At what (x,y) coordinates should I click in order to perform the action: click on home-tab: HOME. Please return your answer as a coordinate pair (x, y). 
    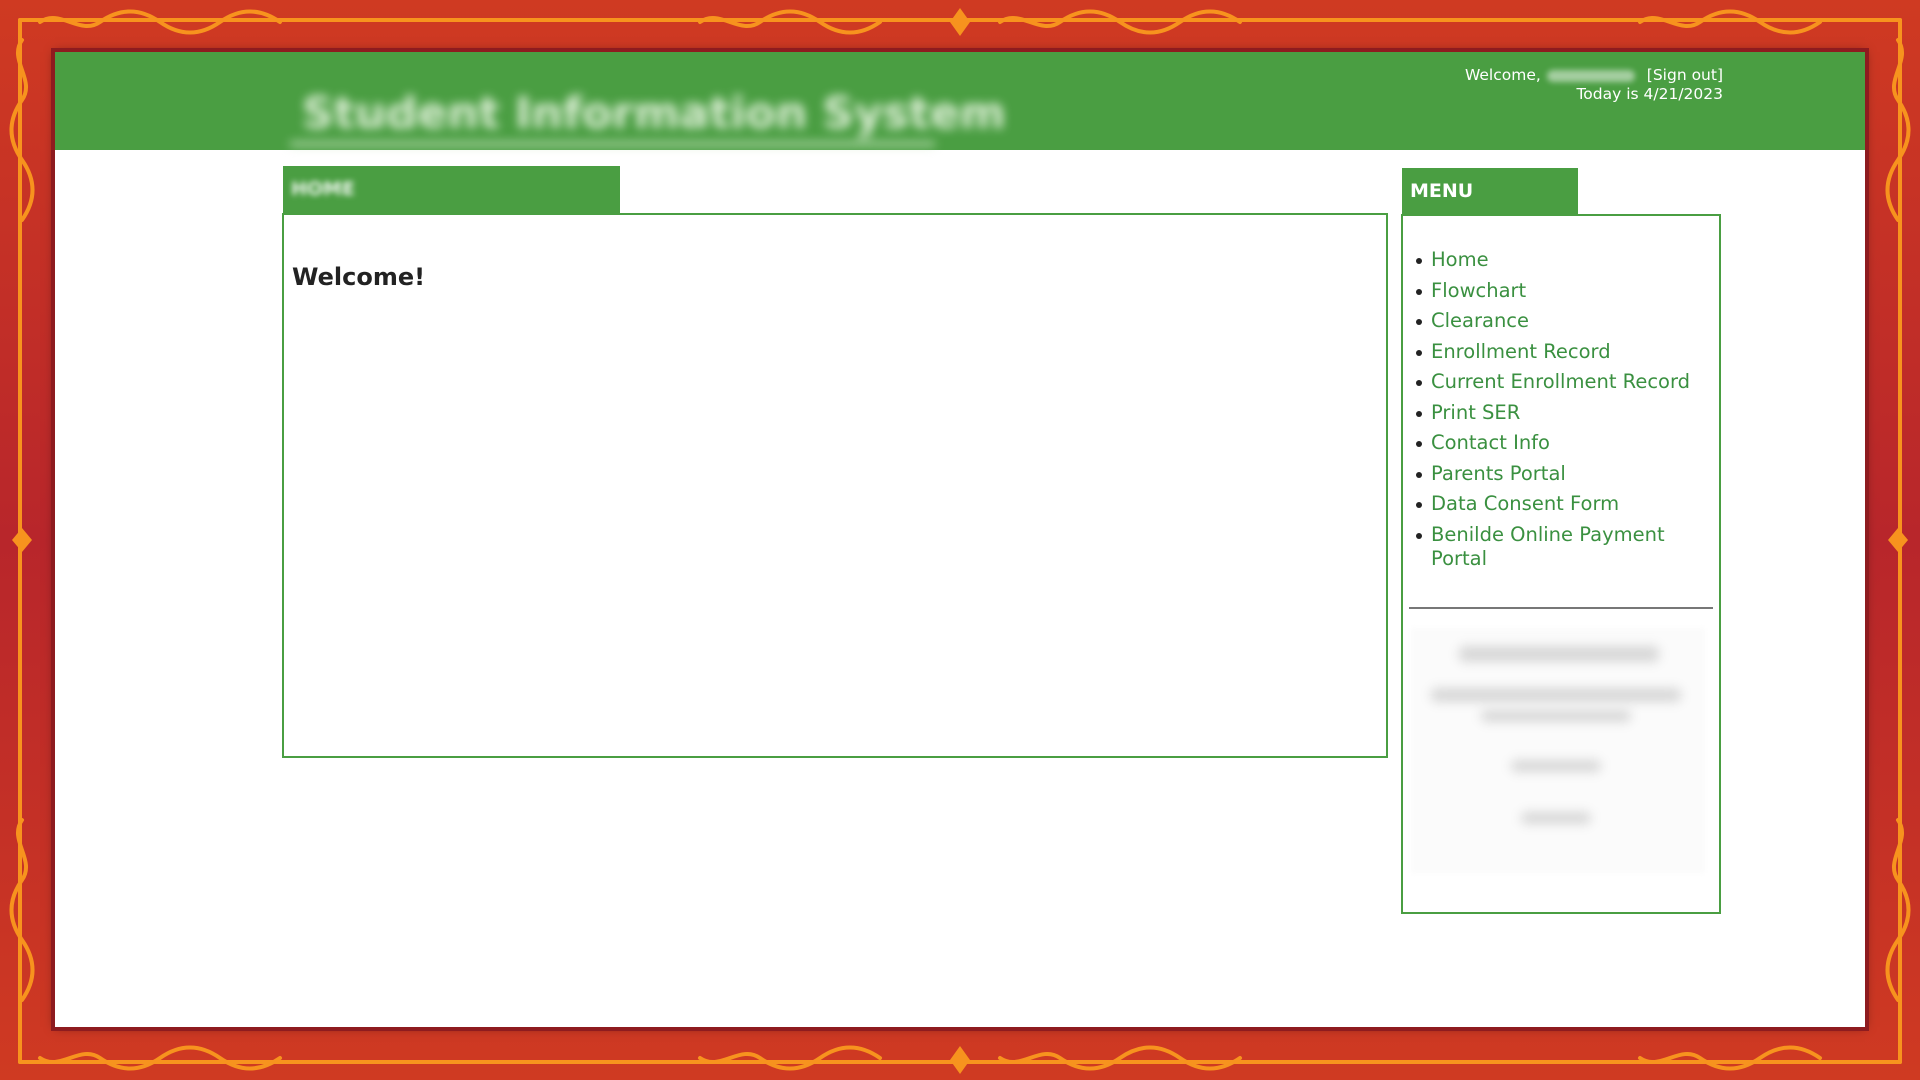
    Looking at the image, I should click on (451, 190).